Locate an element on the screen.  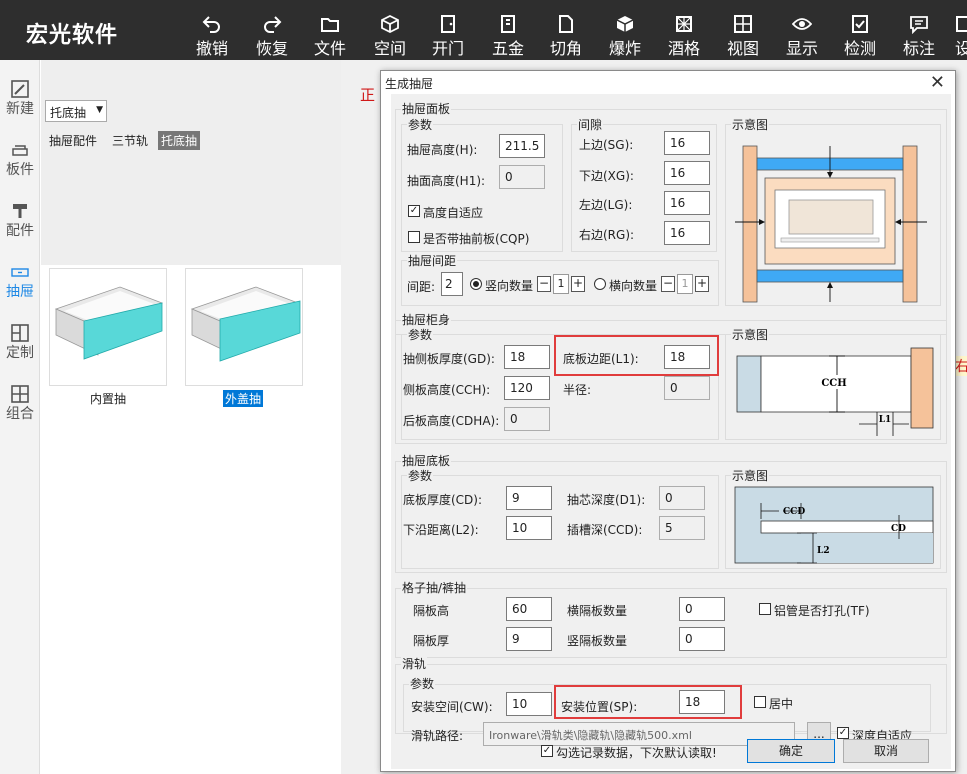
radius-input: 0 is located at coordinates (687, 388).